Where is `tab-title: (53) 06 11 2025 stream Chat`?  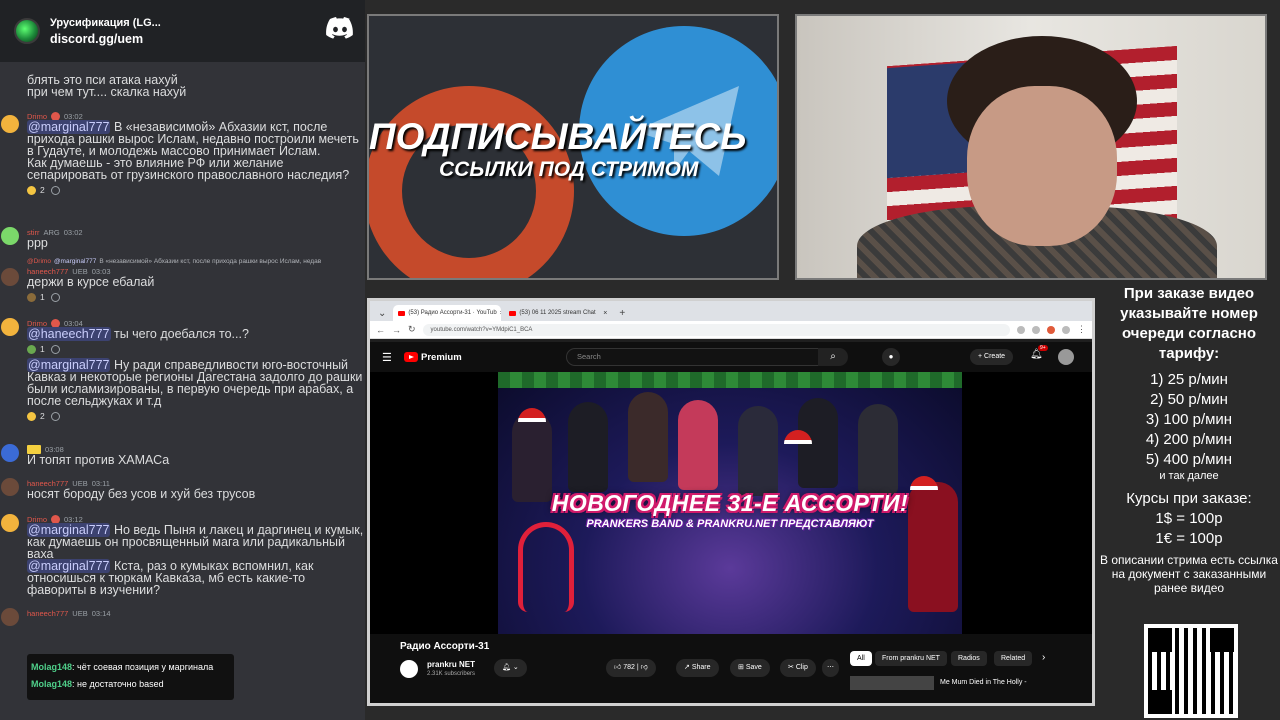
tab-title: (53) 06 11 2025 stream Chat is located at coordinates (557, 313).